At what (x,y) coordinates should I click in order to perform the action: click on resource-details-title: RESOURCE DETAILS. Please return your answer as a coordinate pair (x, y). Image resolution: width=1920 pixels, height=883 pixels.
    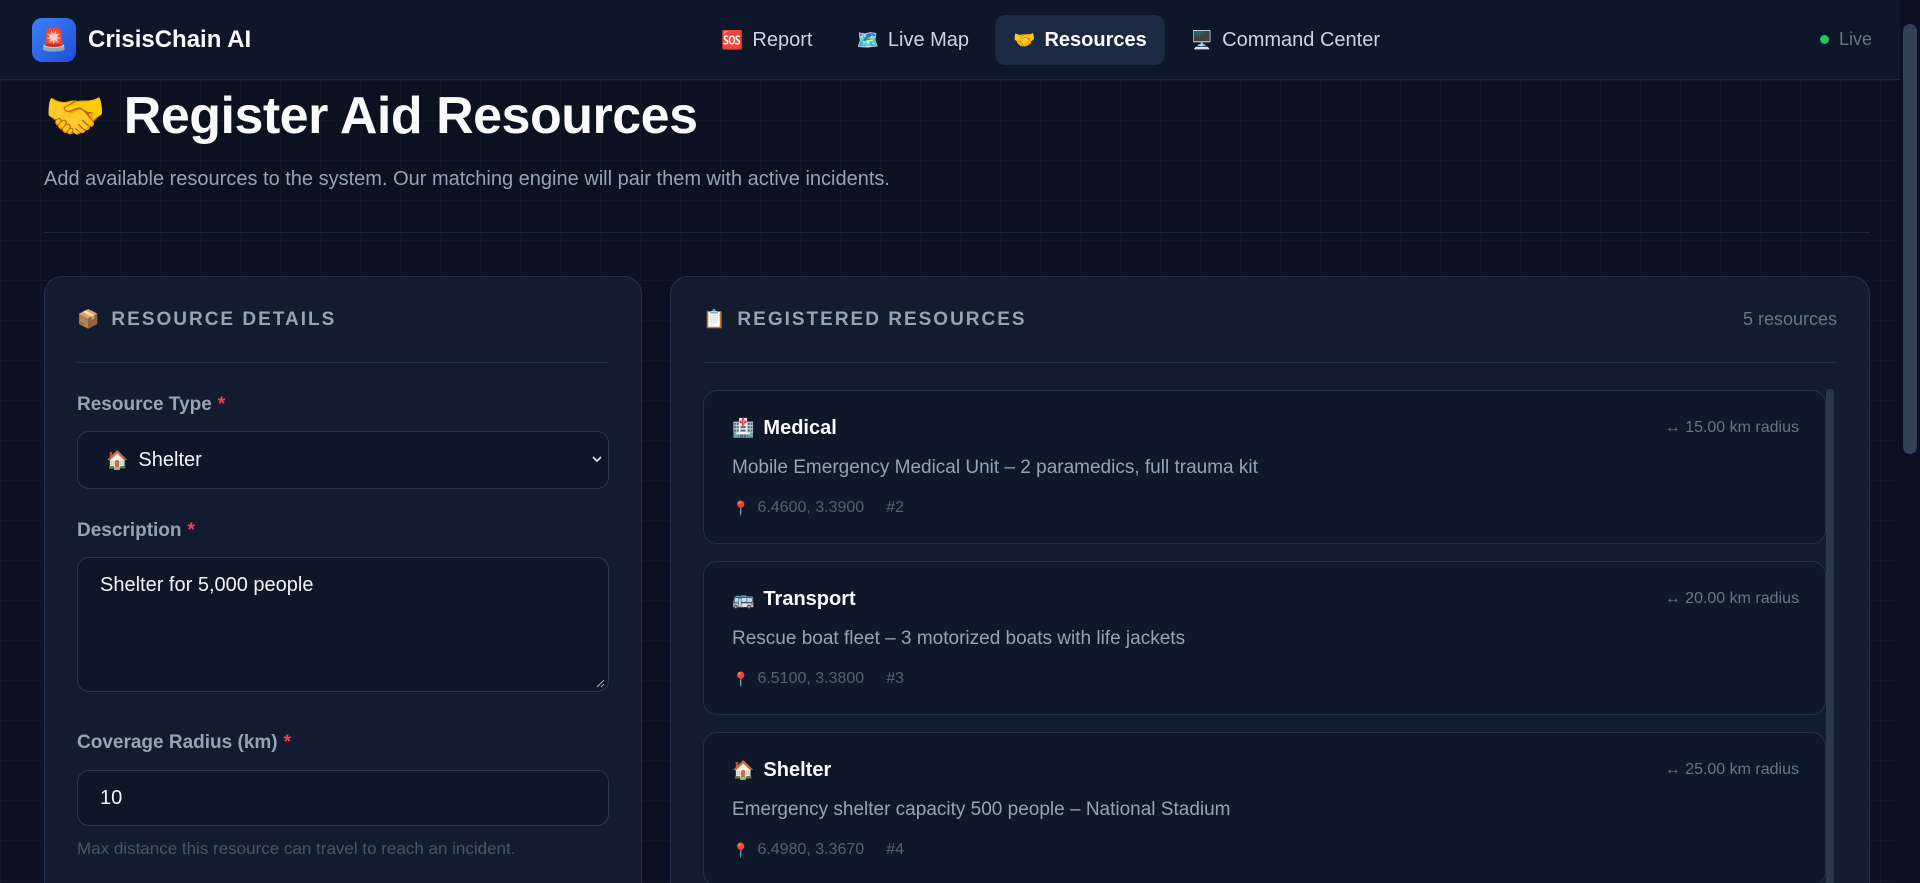
    Looking at the image, I should click on (224, 319).